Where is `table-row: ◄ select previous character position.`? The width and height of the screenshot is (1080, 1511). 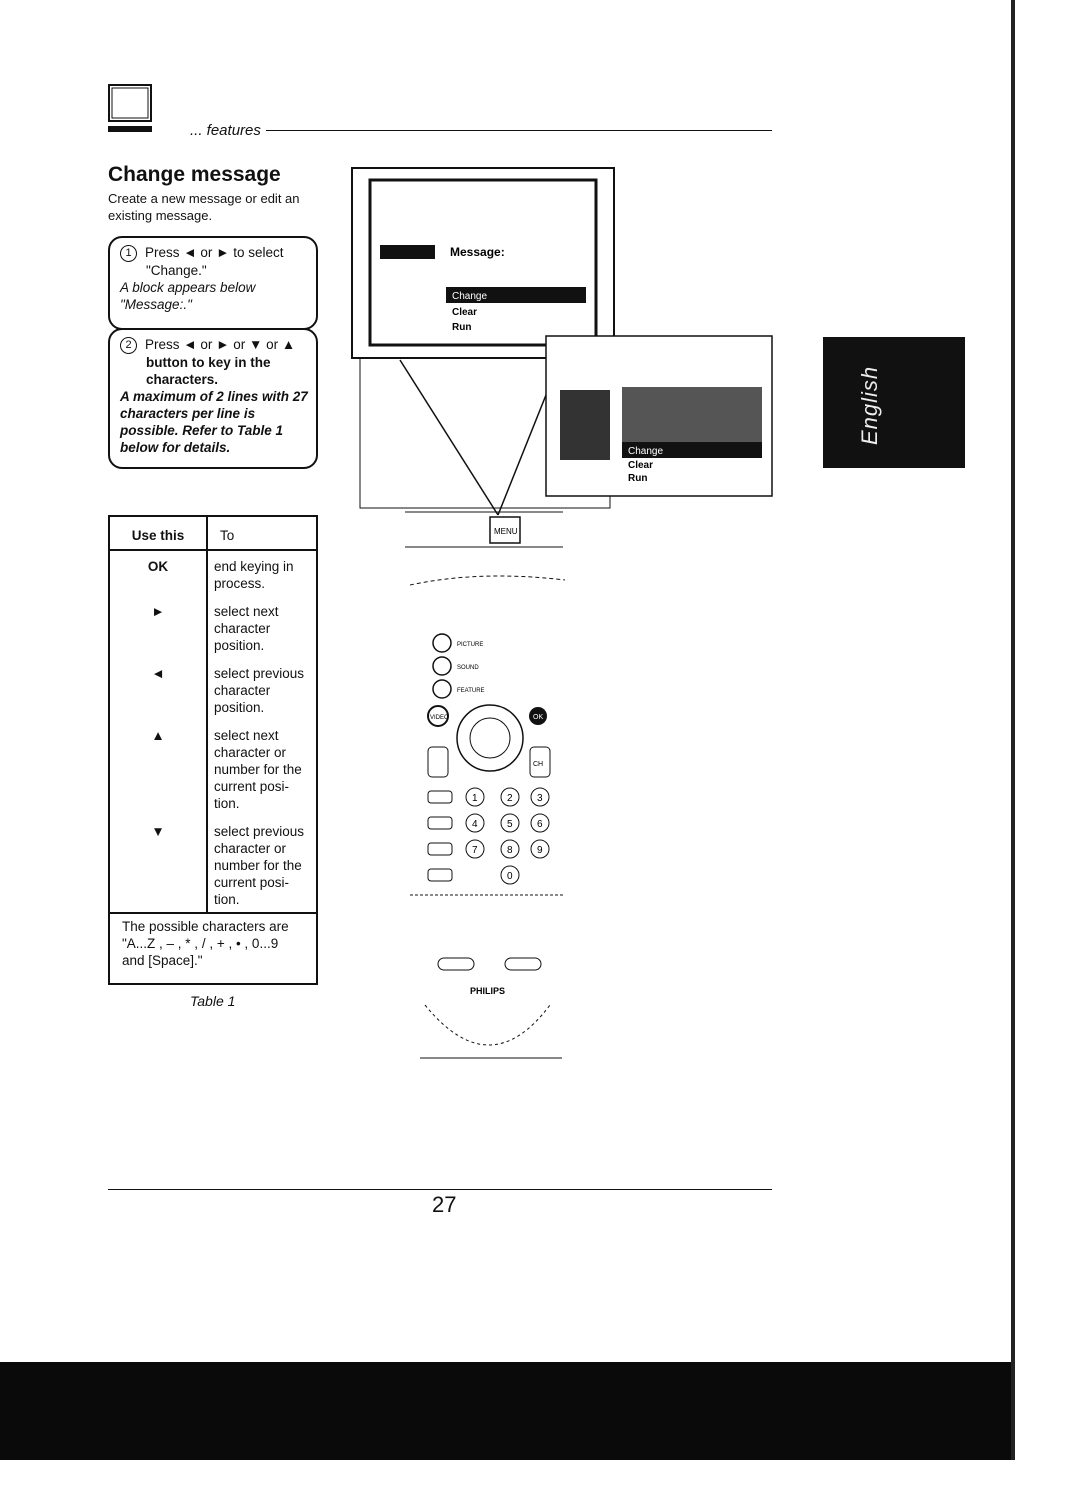
table-row: ◄ select previous character position. is located at coordinates (213, 689).